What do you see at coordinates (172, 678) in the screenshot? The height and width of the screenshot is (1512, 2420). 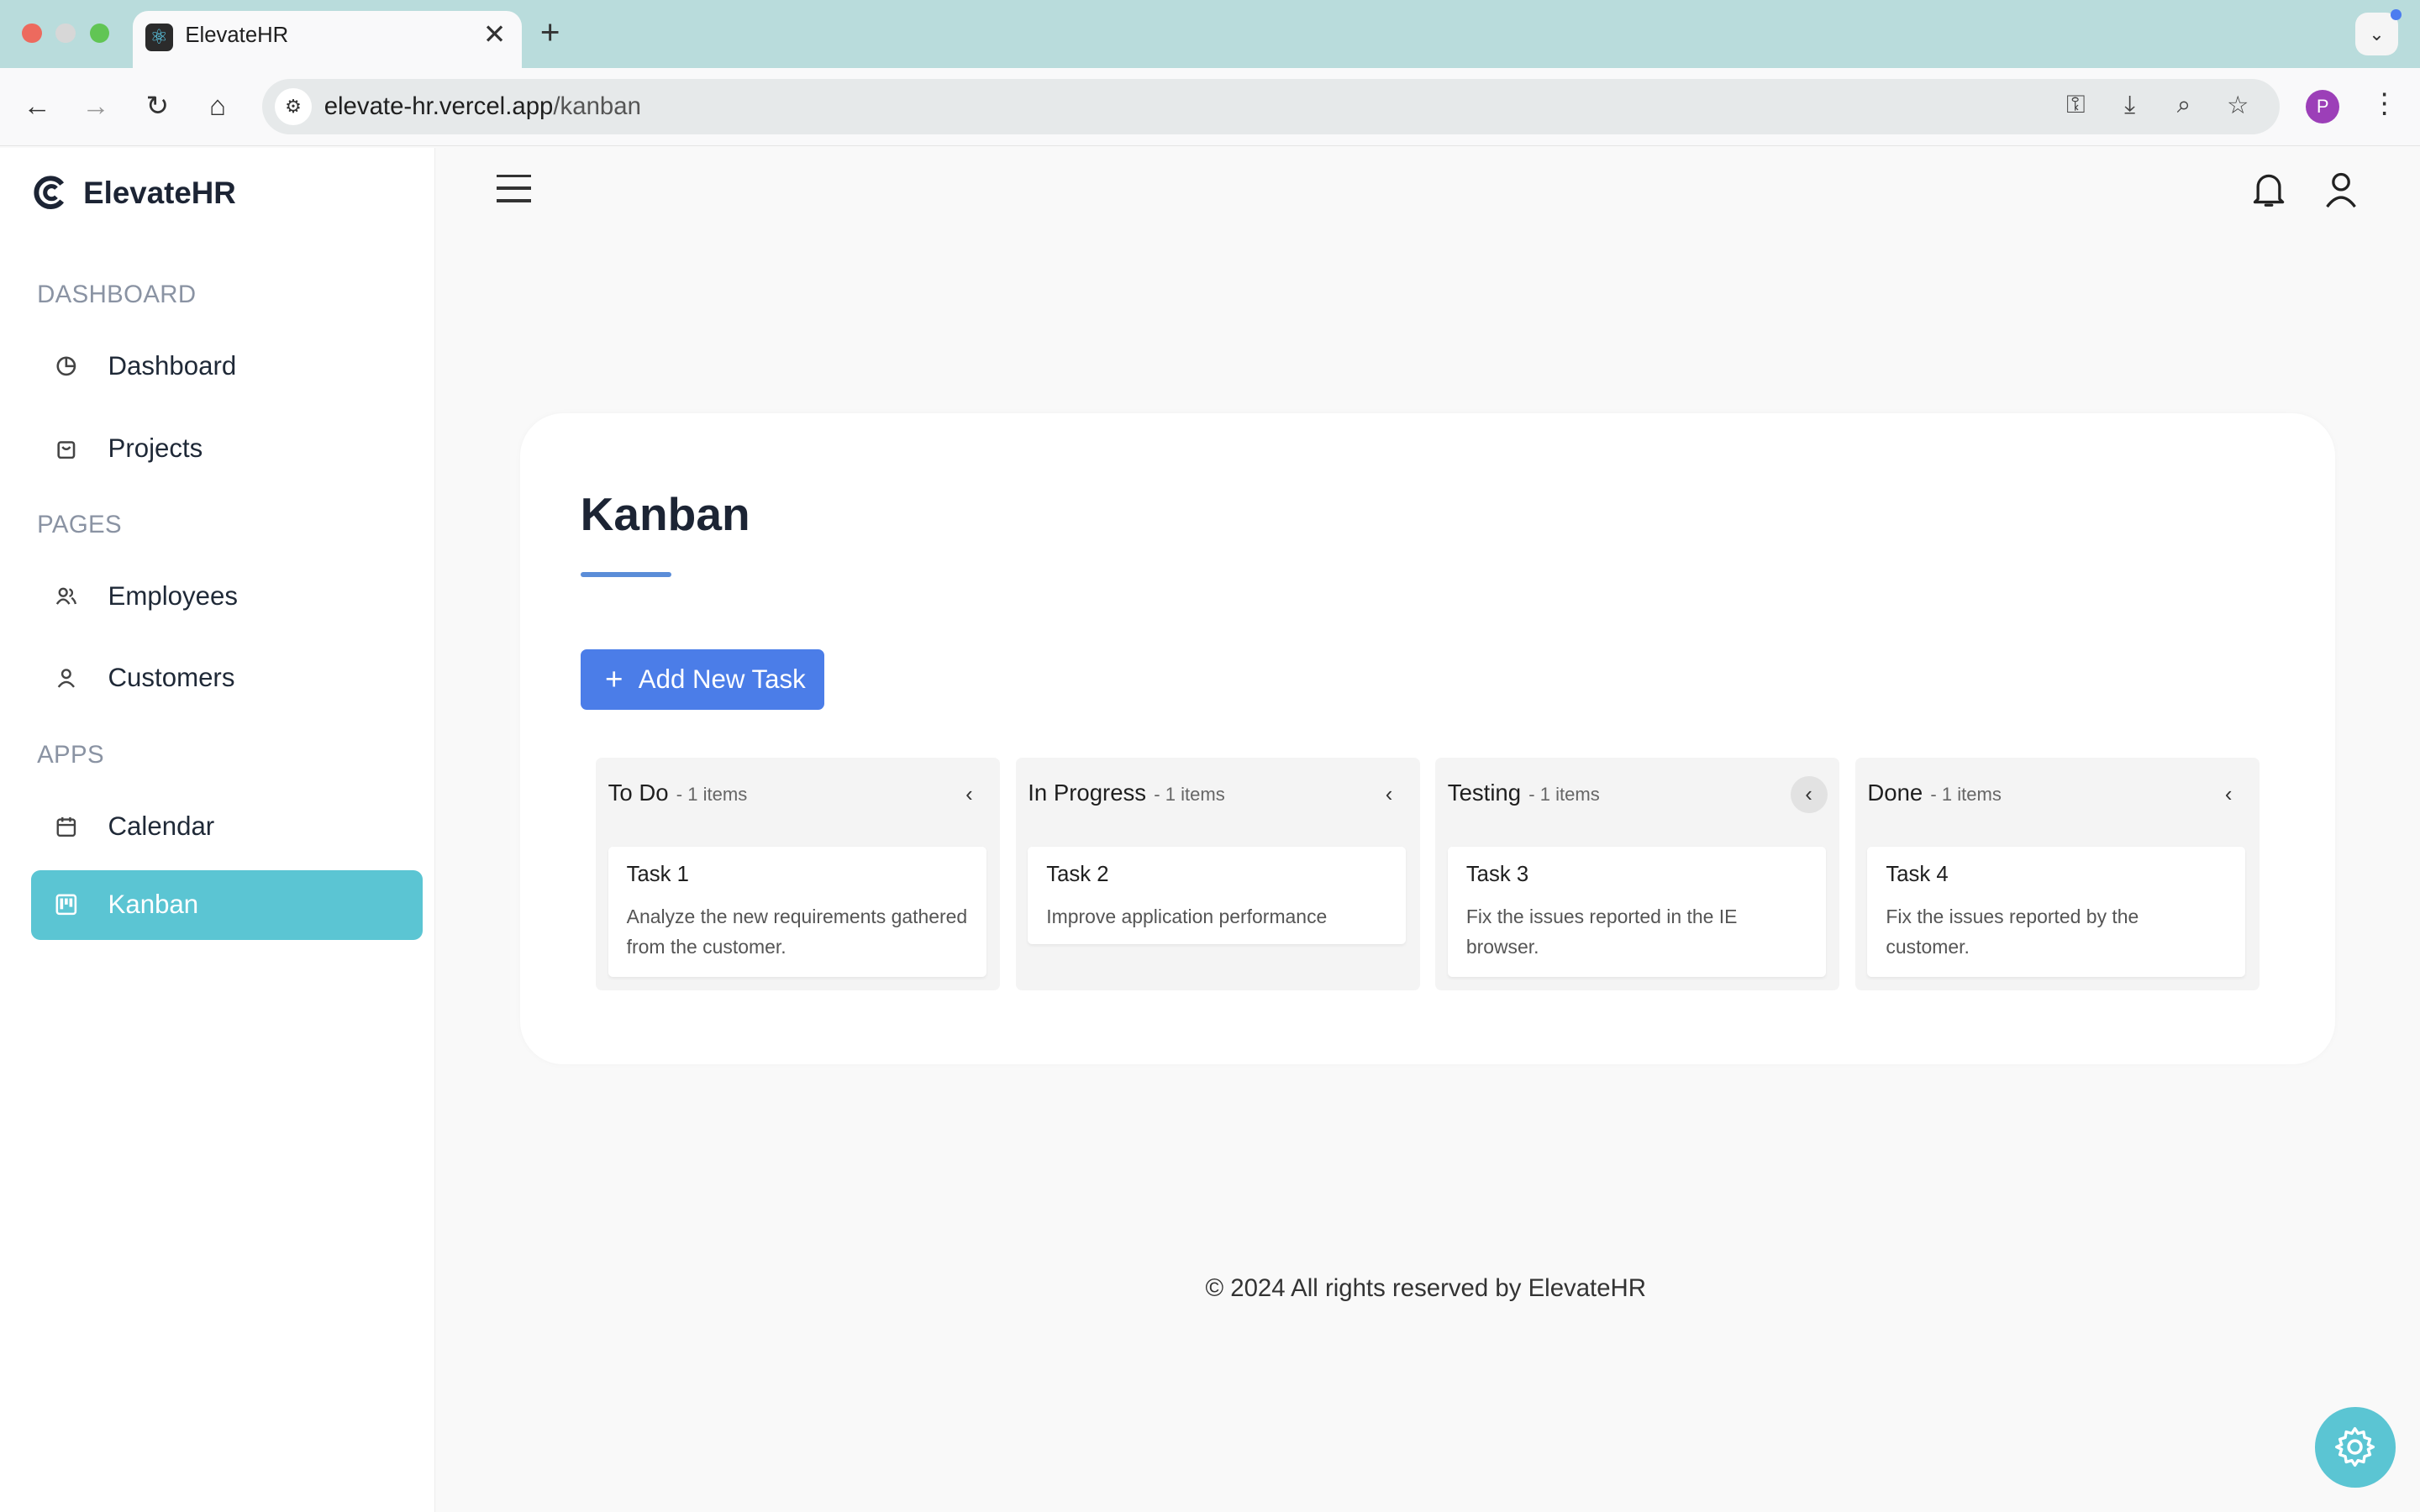 I see `sidebar-item-label: Customers` at bounding box center [172, 678].